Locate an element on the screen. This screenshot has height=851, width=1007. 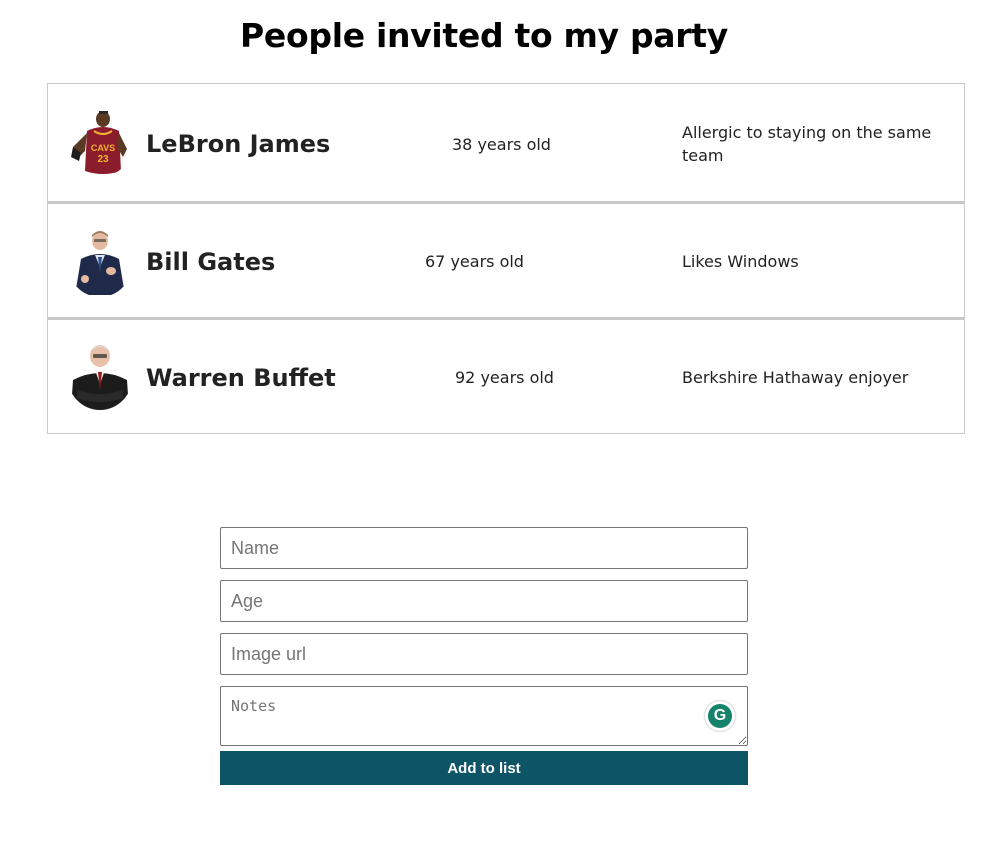
notes-wrapper: G is located at coordinates (484, 716).